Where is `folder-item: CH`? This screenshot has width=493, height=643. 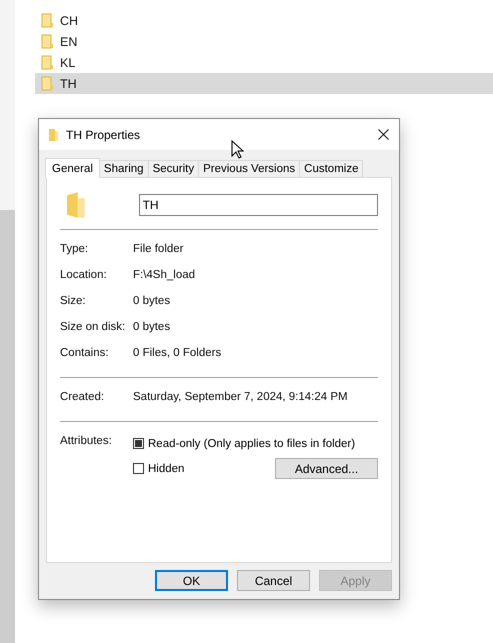
folder-item: CH is located at coordinates (264, 20).